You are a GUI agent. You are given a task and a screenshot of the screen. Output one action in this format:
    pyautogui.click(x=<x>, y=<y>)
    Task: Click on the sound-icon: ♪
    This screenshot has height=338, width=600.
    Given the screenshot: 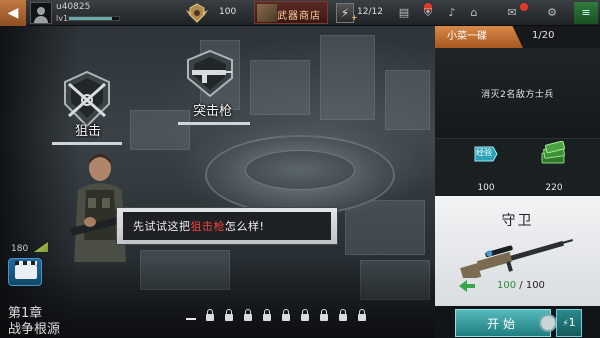 What is the action you would take?
    pyautogui.click(x=452, y=12)
    